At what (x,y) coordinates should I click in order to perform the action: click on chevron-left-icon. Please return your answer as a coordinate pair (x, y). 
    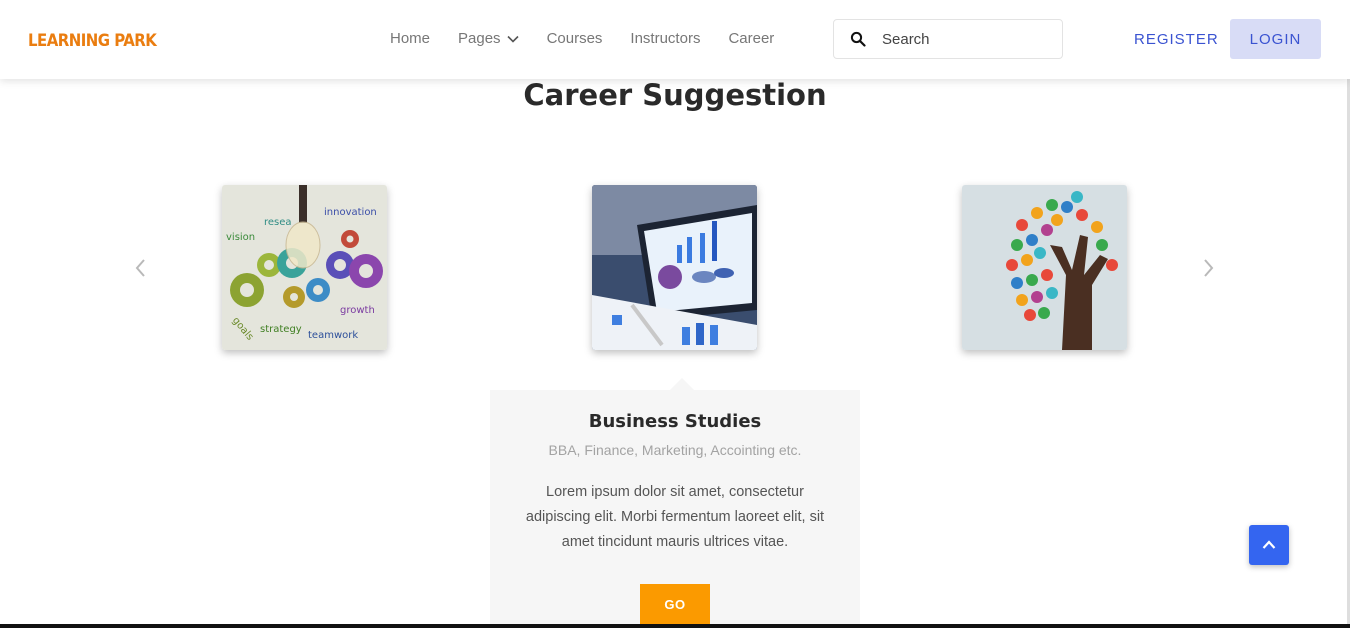
    Looking at the image, I should click on (140, 268).